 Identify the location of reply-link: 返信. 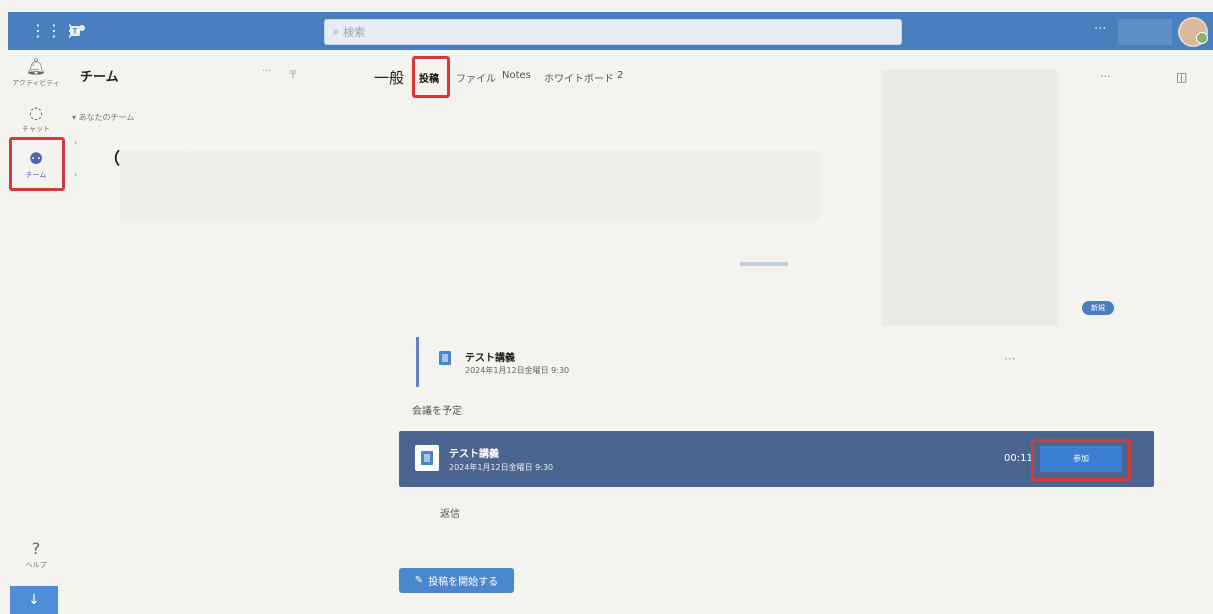
(450, 512).